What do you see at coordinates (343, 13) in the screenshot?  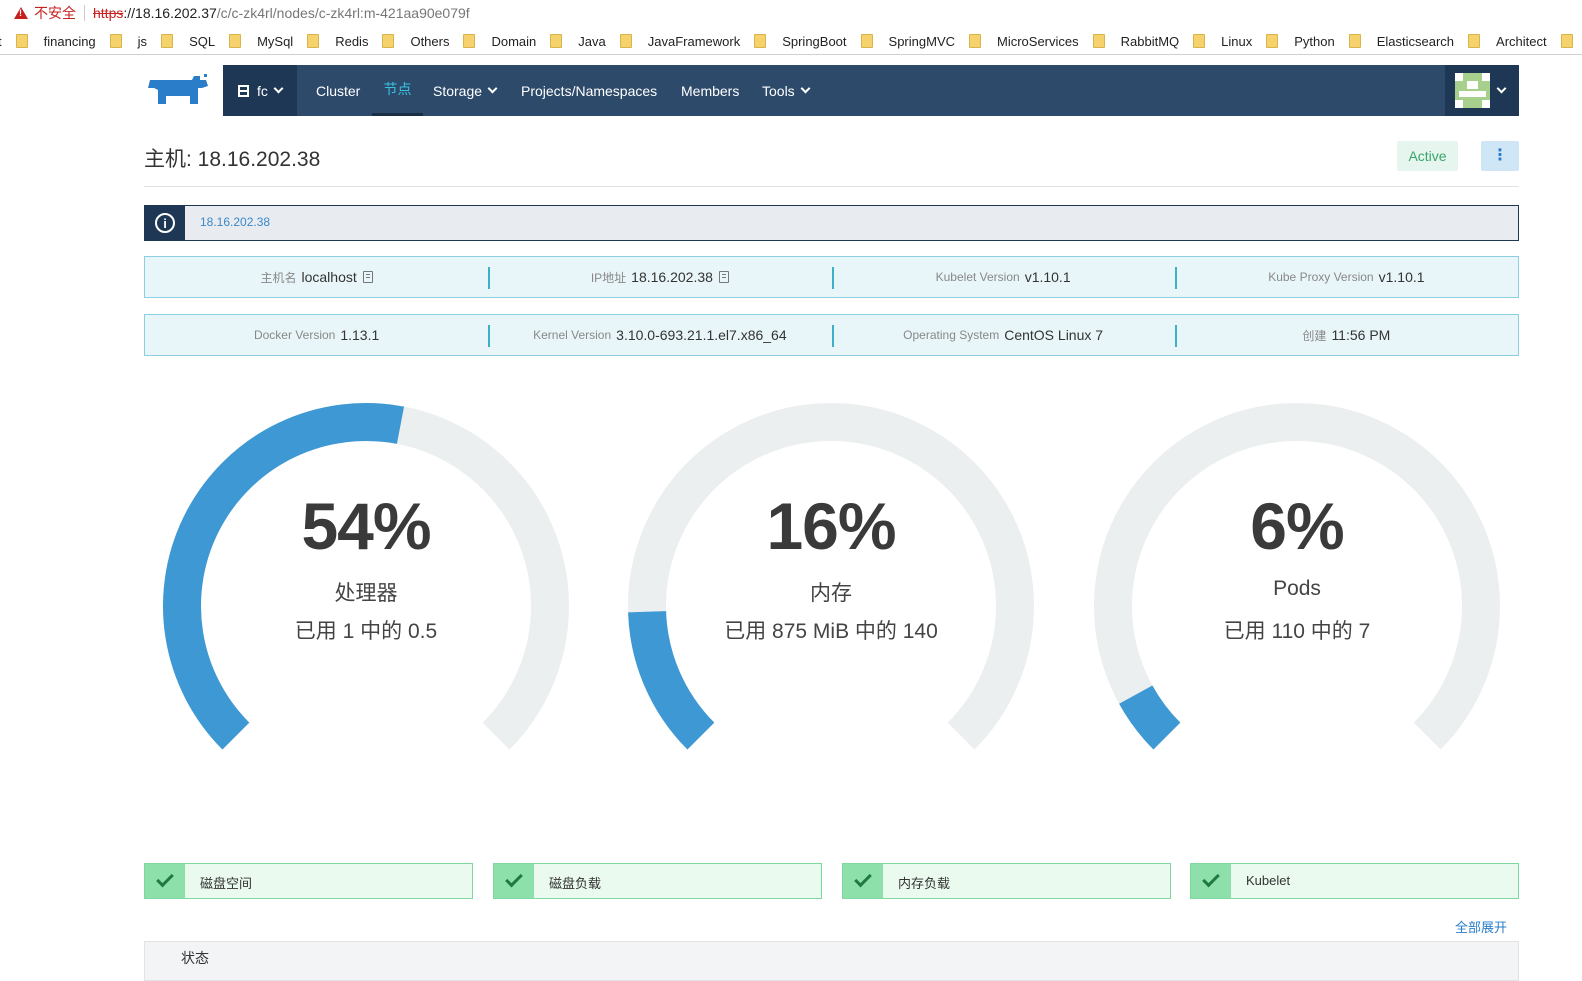 I see `url-path: /c/c-zk4rl/nodes/c-zk4rl:m-421aa90e079f` at bounding box center [343, 13].